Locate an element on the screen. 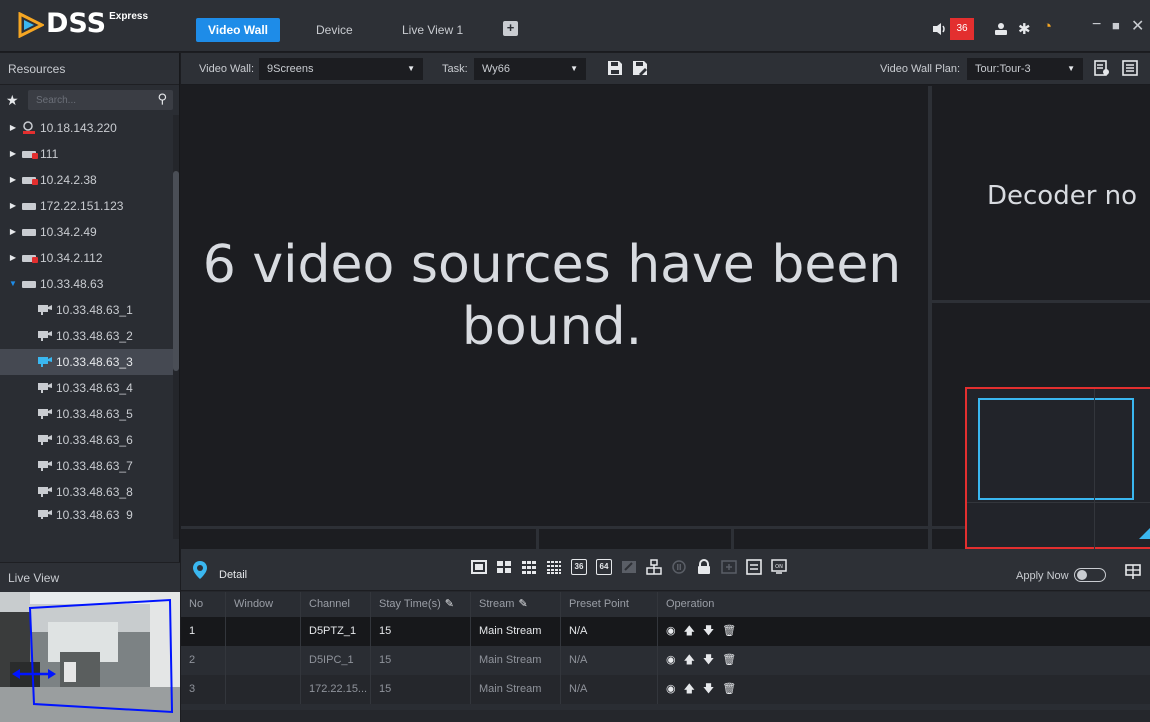 The width and height of the screenshot is (1150, 722). channel-label: 10.33.48.63_8 is located at coordinates (94, 492).